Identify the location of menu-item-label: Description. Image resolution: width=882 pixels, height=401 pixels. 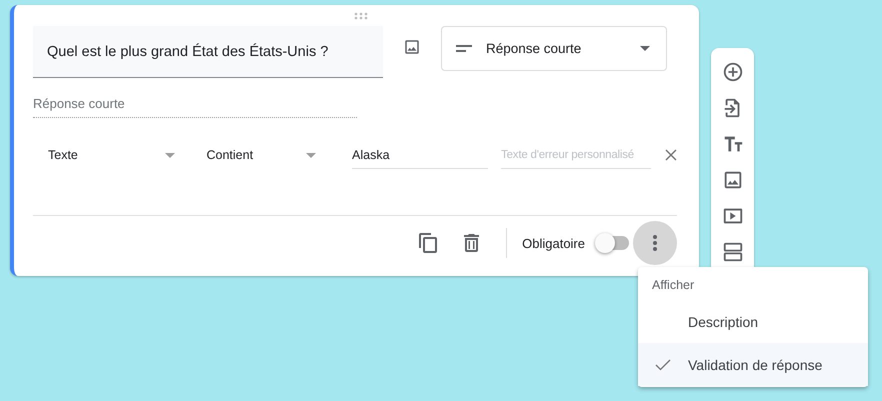
(723, 322).